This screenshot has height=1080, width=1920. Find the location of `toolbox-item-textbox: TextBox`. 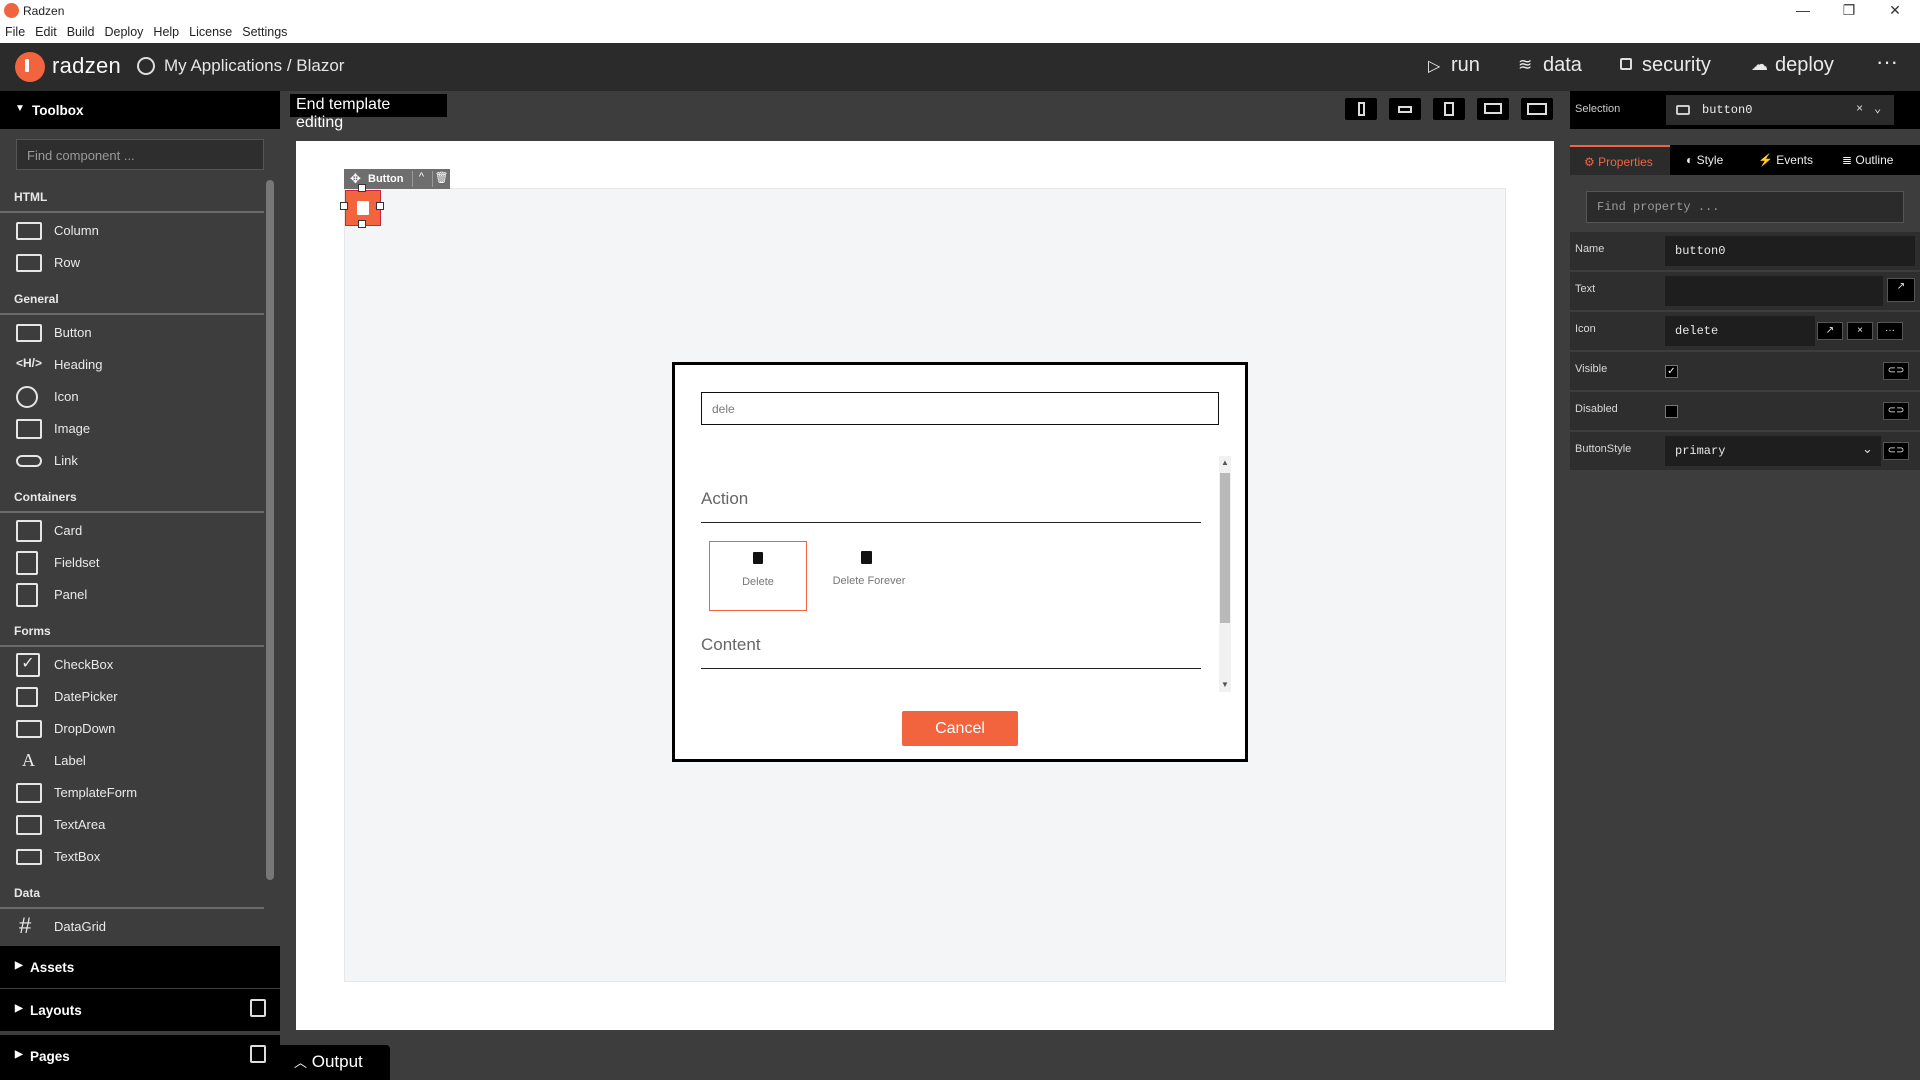

toolbox-item-textbox: TextBox is located at coordinates (132, 857).